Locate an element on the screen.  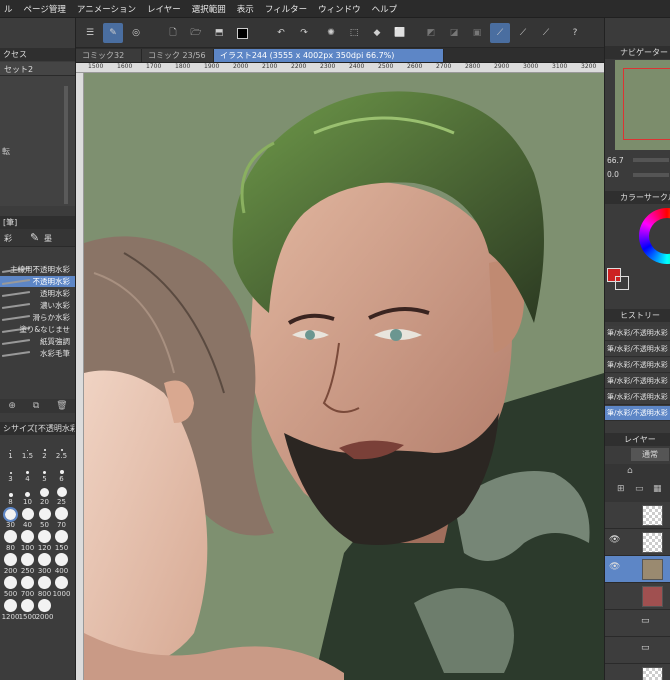
brush-size-option: 250 is located at coordinates (27, 564).